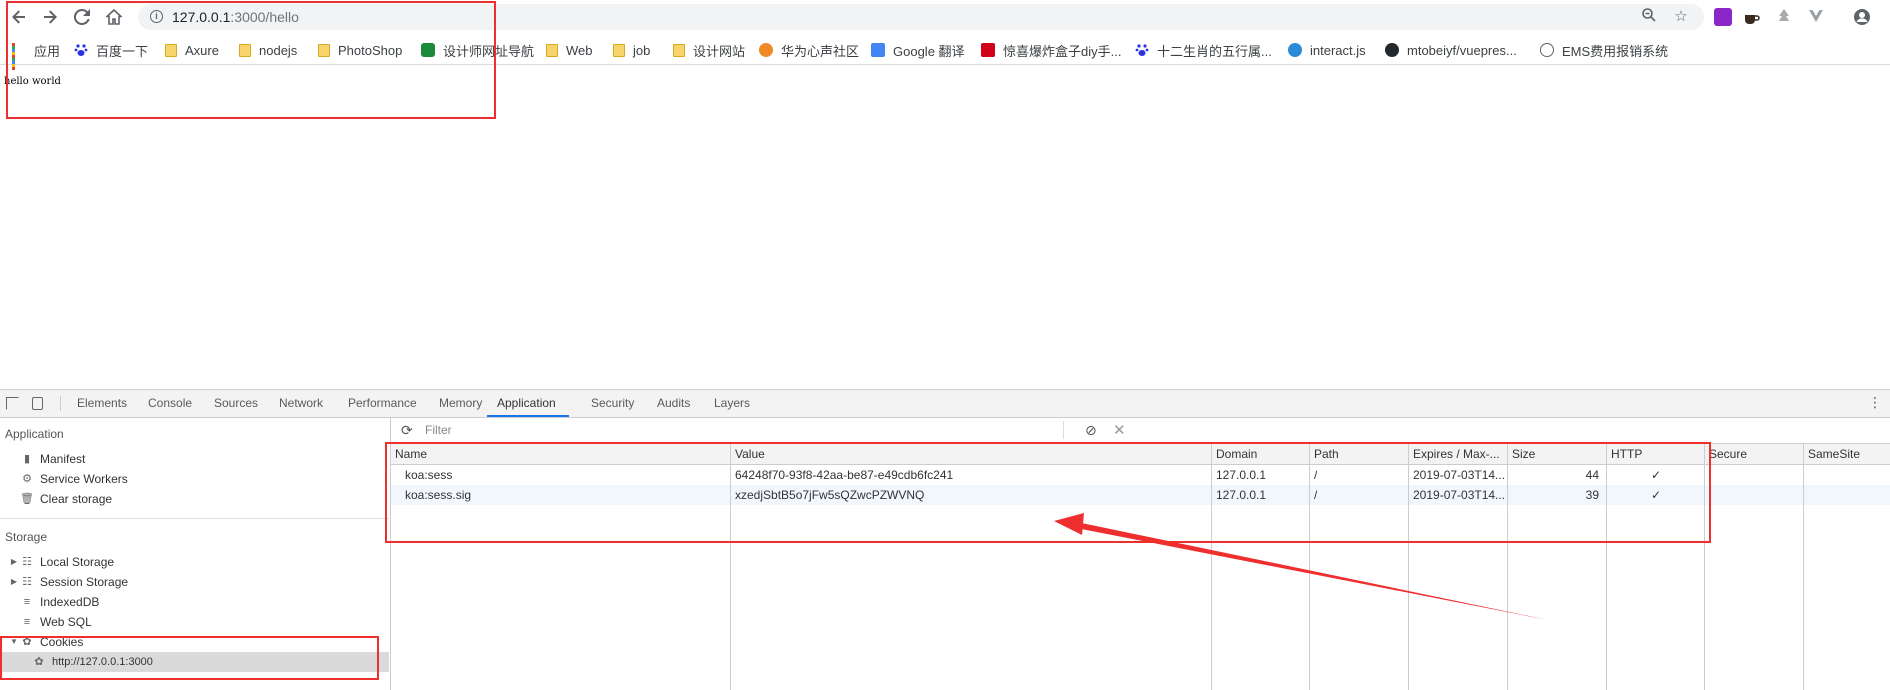  Describe the element at coordinates (732, 403) in the screenshot. I see `tab-layers: Layers` at that location.